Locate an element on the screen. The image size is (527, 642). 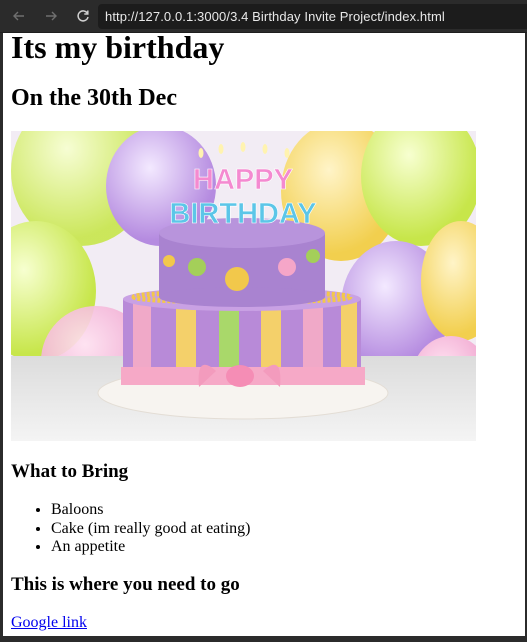
page-title: Its my birthday is located at coordinates (118, 47).